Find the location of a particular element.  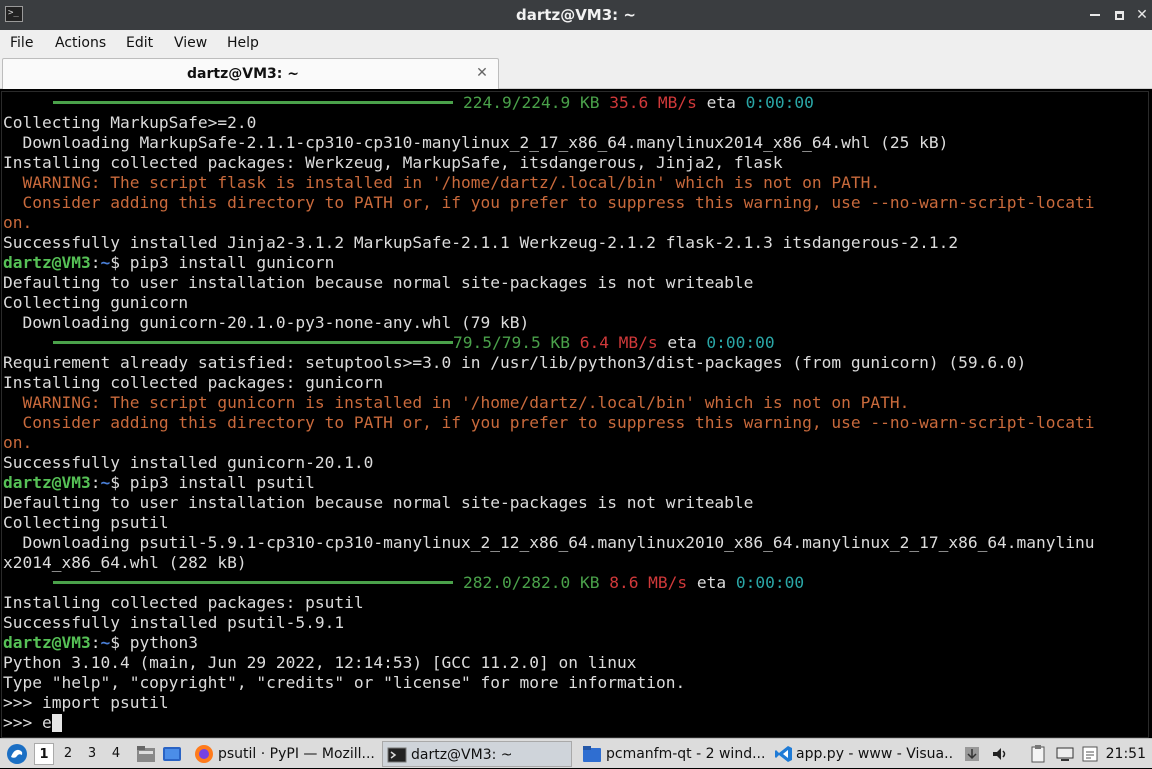

menu-view: View is located at coordinates (190, 43).